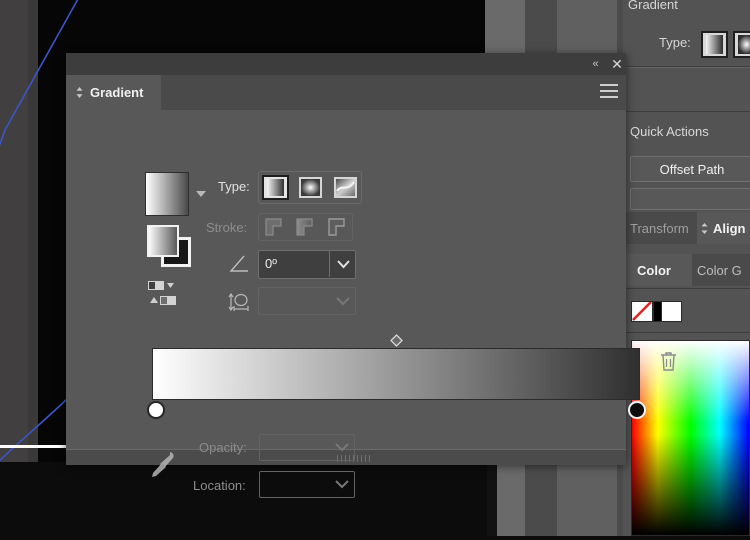  What do you see at coordinates (609, 91) in the screenshot?
I see `hamburger-menu-icon` at bounding box center [609, 91].